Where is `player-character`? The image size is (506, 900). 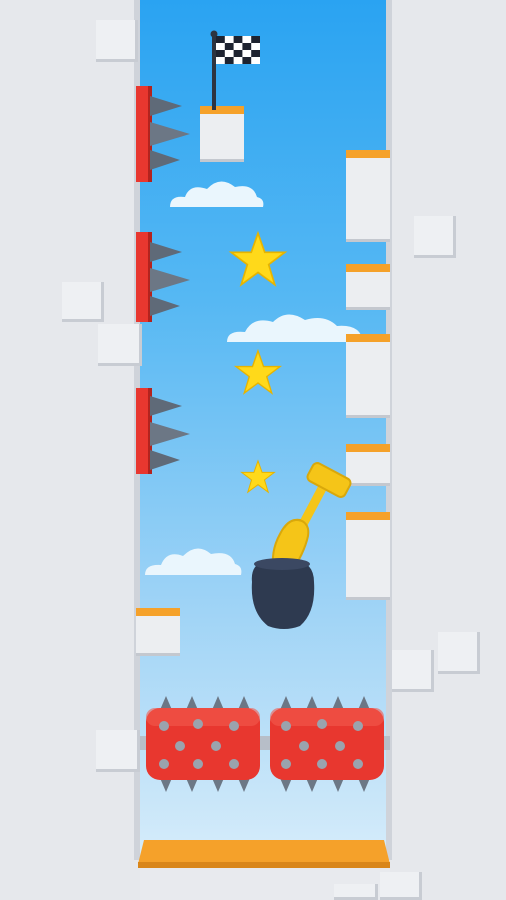 player-character is located at coordinates (299, 547).